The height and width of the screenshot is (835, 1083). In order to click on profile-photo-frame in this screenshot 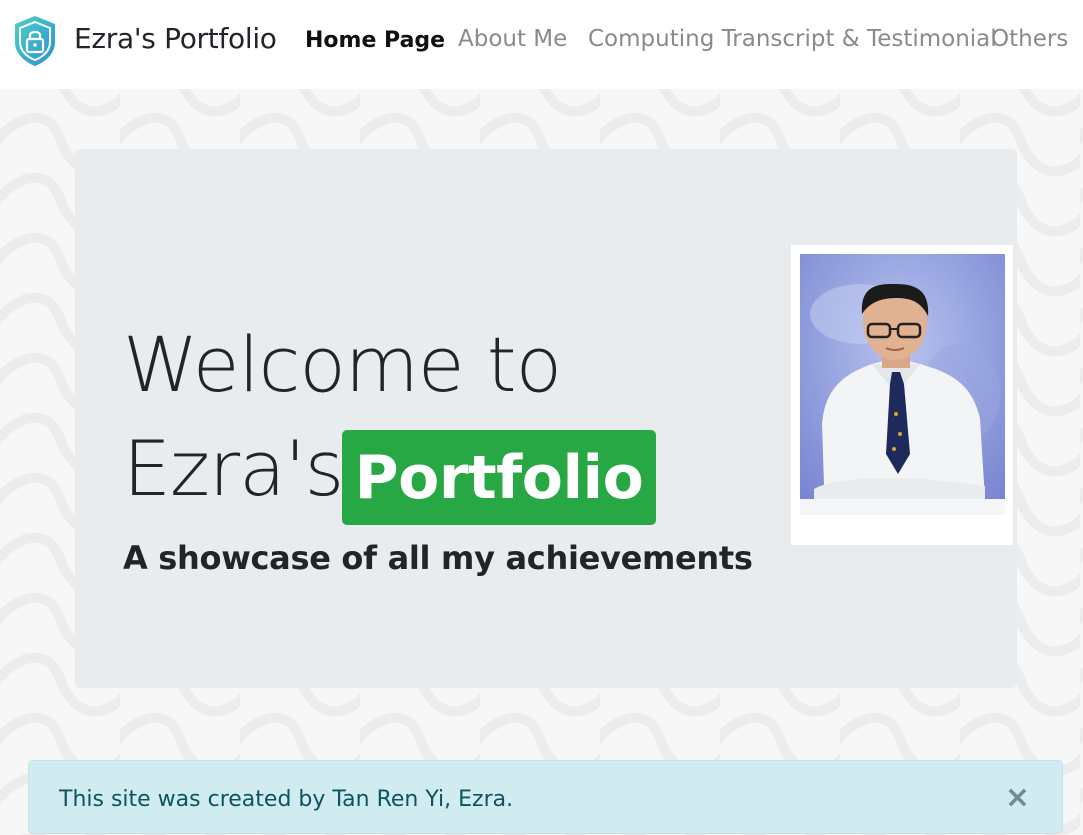, I will do `click(902, 395)`.